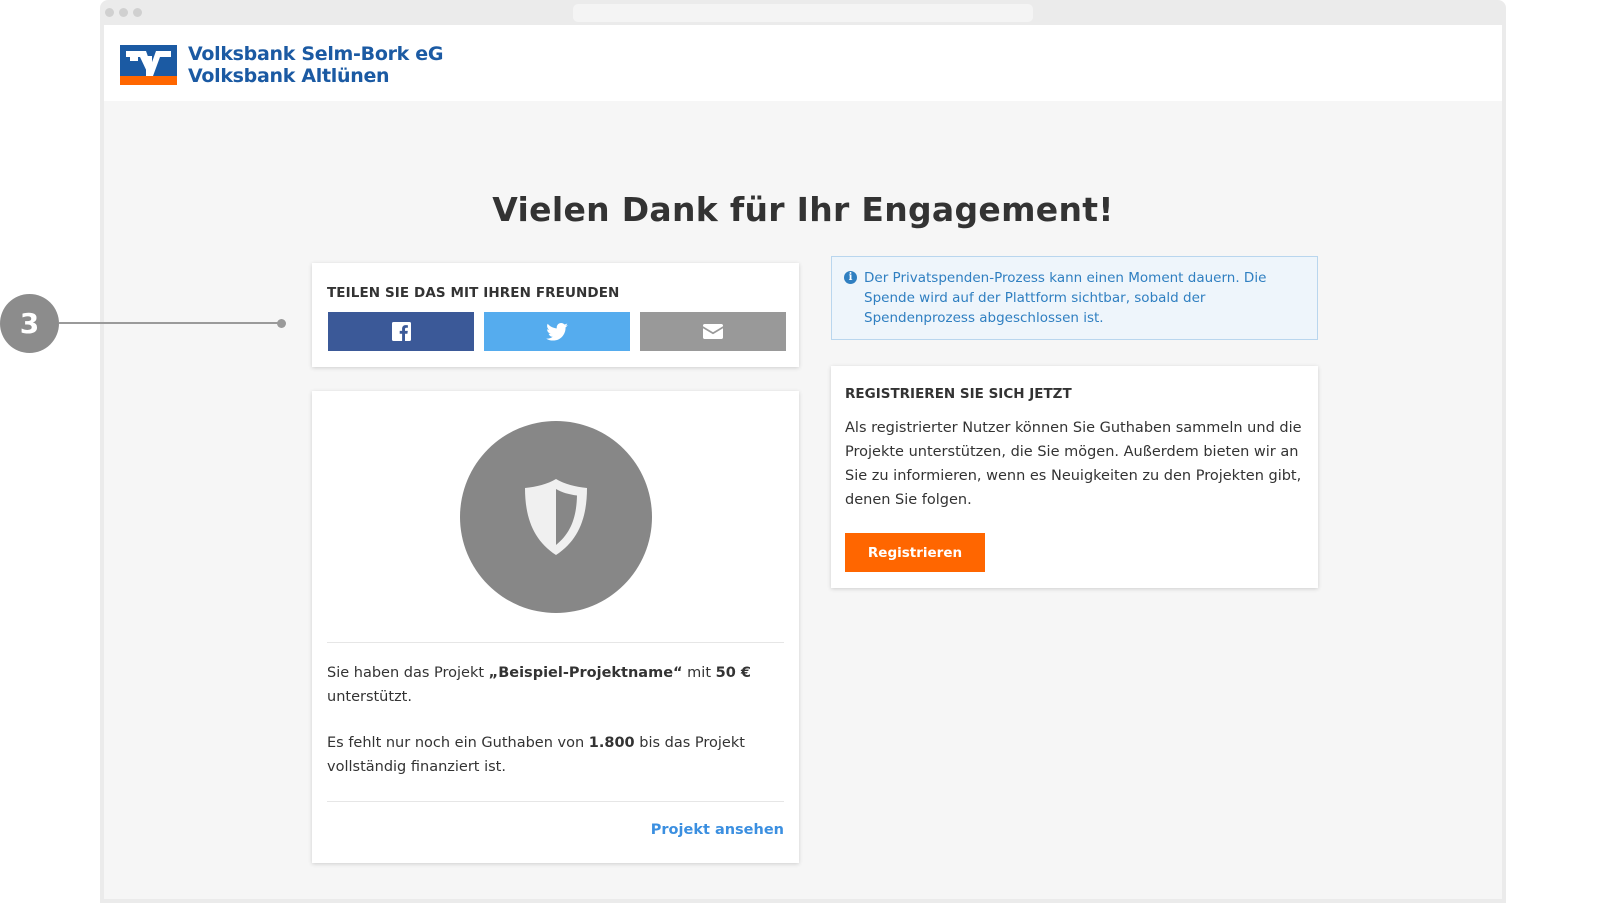 This screenshot has width=1600, height=903. I want to click on twitter-share-button, so click(557, 331).